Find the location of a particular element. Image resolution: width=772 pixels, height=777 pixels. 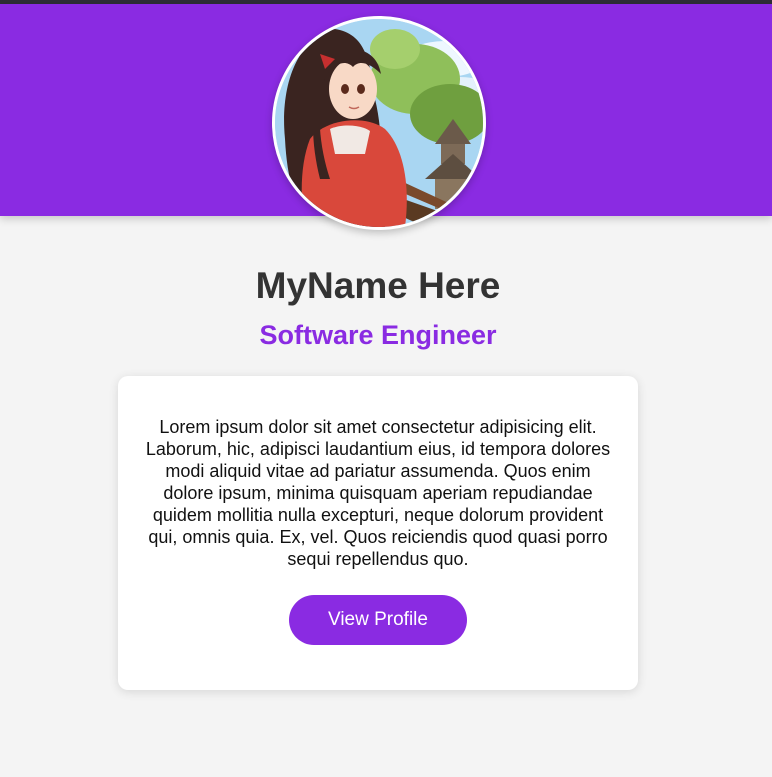

profile-title: Software Engineer is located at coordinates (378, 335).